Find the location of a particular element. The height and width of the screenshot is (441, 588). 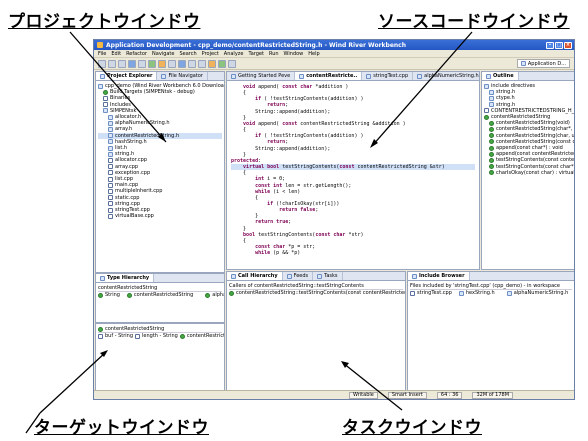

menu-item: Target is located at coordinates (255, 54).